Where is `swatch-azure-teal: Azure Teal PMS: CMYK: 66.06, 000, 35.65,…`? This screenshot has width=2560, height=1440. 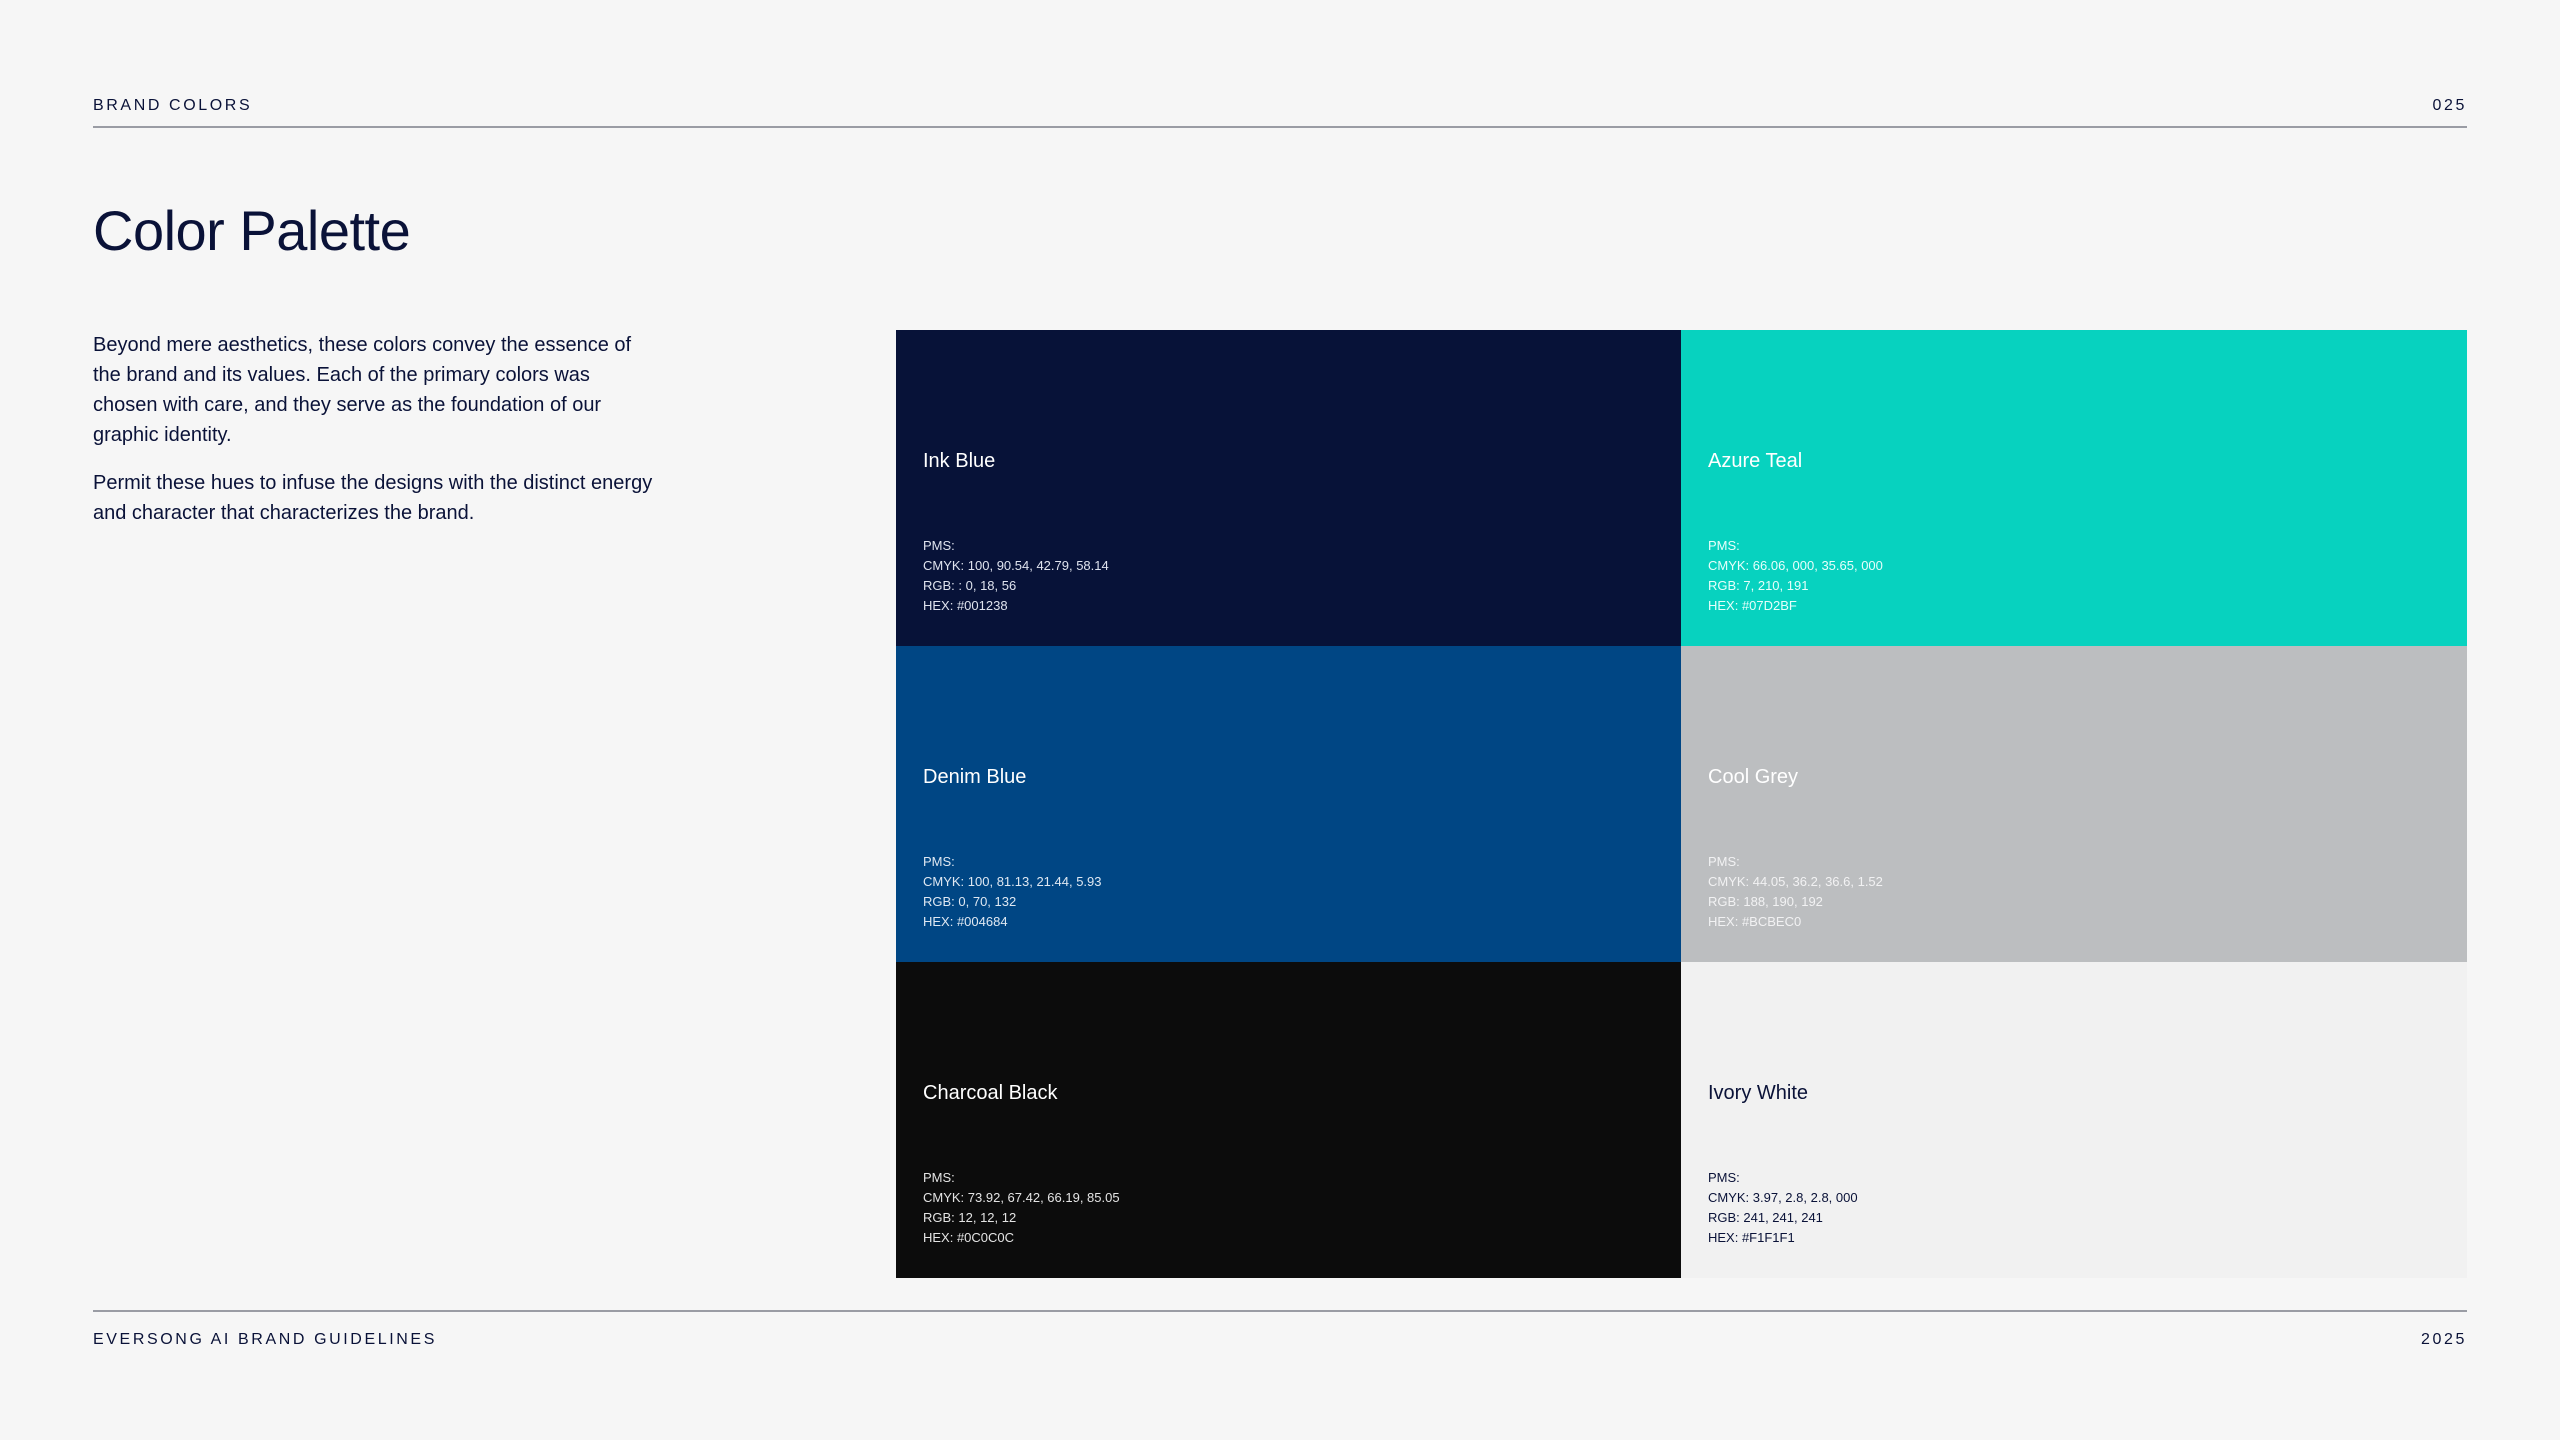
swatch-azure-teal: Azure Teal PMS: CMYK: 66.06, 000, 35.65,… is located at coordinates (2074, 488).